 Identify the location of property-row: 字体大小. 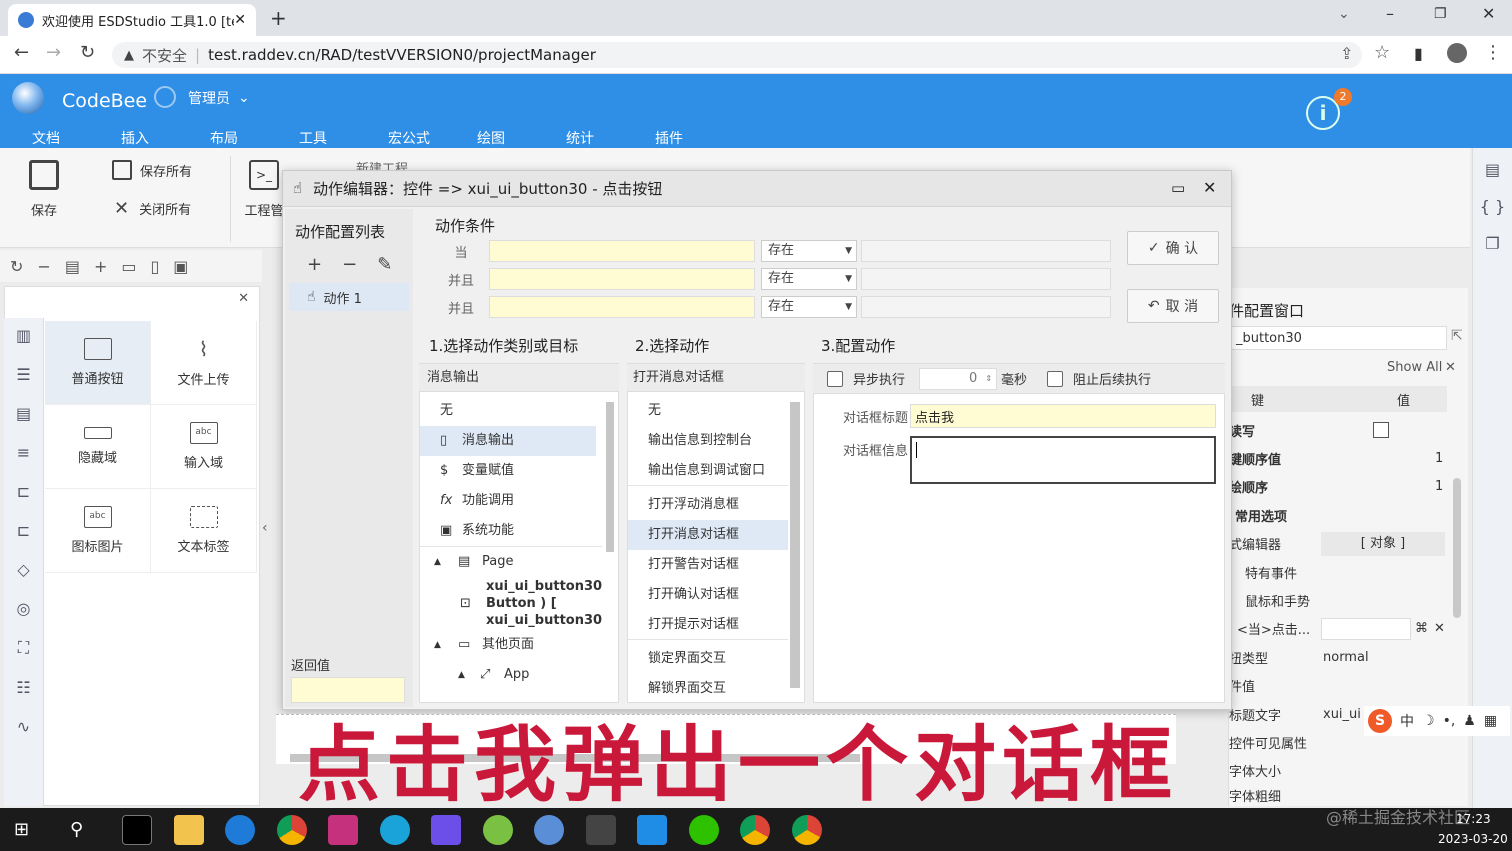
(1339, 771).